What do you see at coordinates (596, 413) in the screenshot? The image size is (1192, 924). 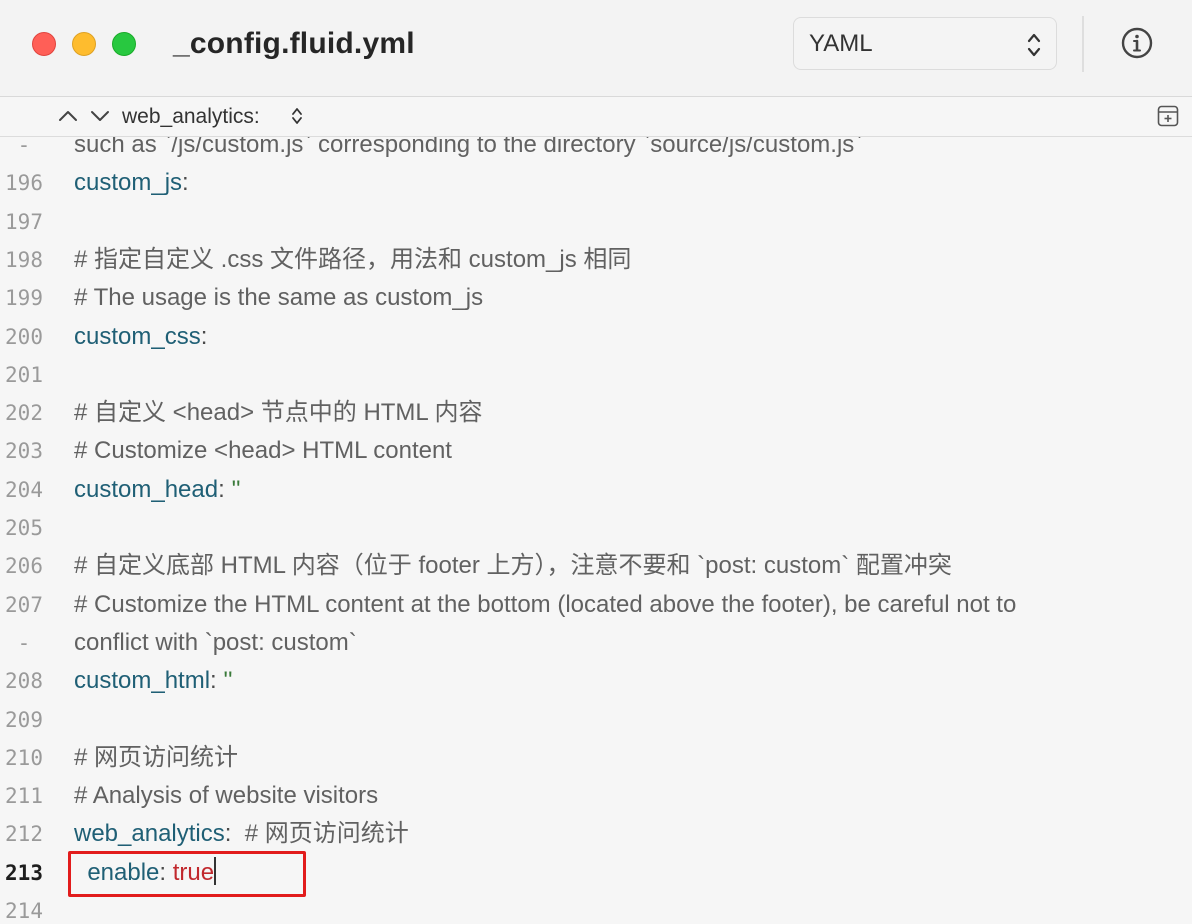 I see `code-line: 202 # 自定义 <head> 节点中的 HTML 内容` at bounding box center [596, 413].